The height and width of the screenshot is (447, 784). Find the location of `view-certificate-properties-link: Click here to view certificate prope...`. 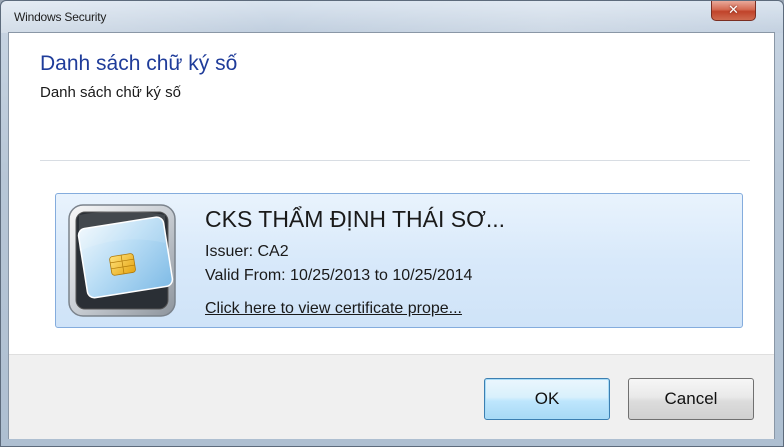

view-certificate-properties-link: Click here to view certificate prope... is located at coordinates (333, 309).